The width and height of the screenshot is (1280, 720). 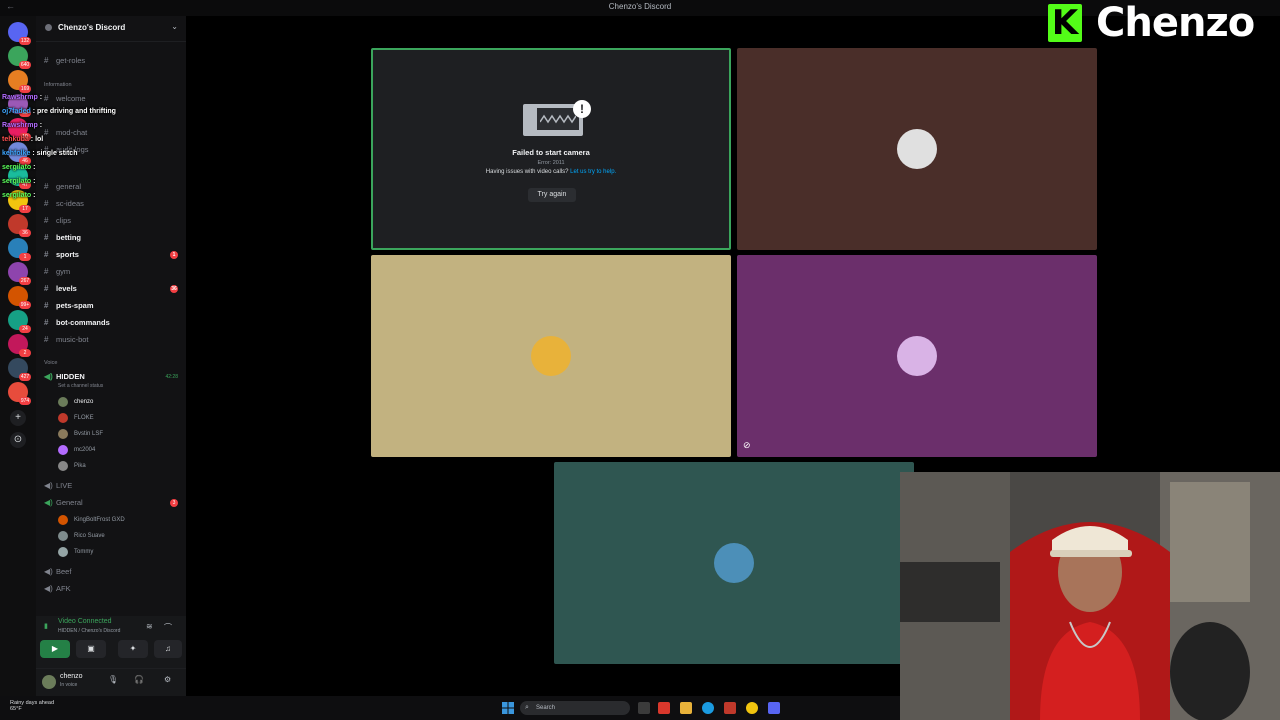 What do you see at coordinates (113, 679) in the screenshot?
I see `microphone-icon: 🎙` at bounding box center [113, 679].